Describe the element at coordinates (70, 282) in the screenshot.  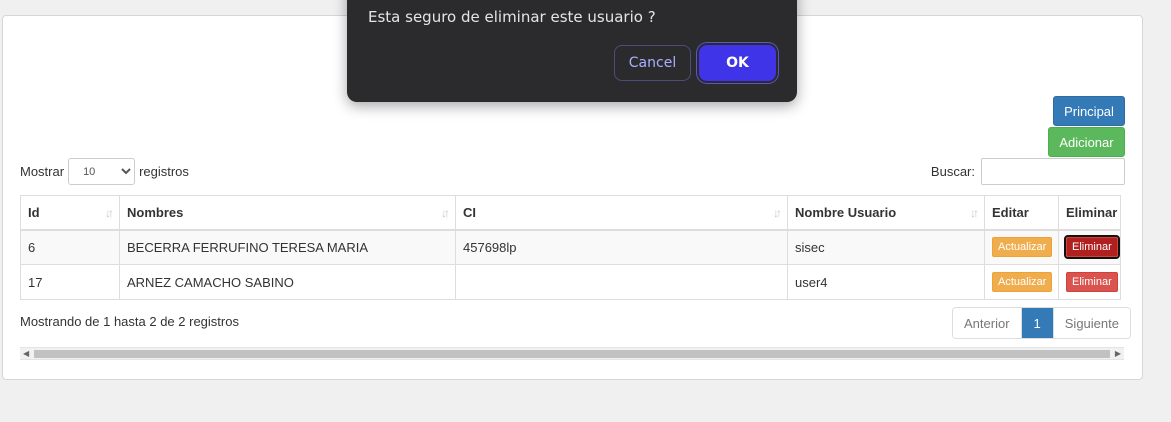
I see `cell-id: 17` at that location.